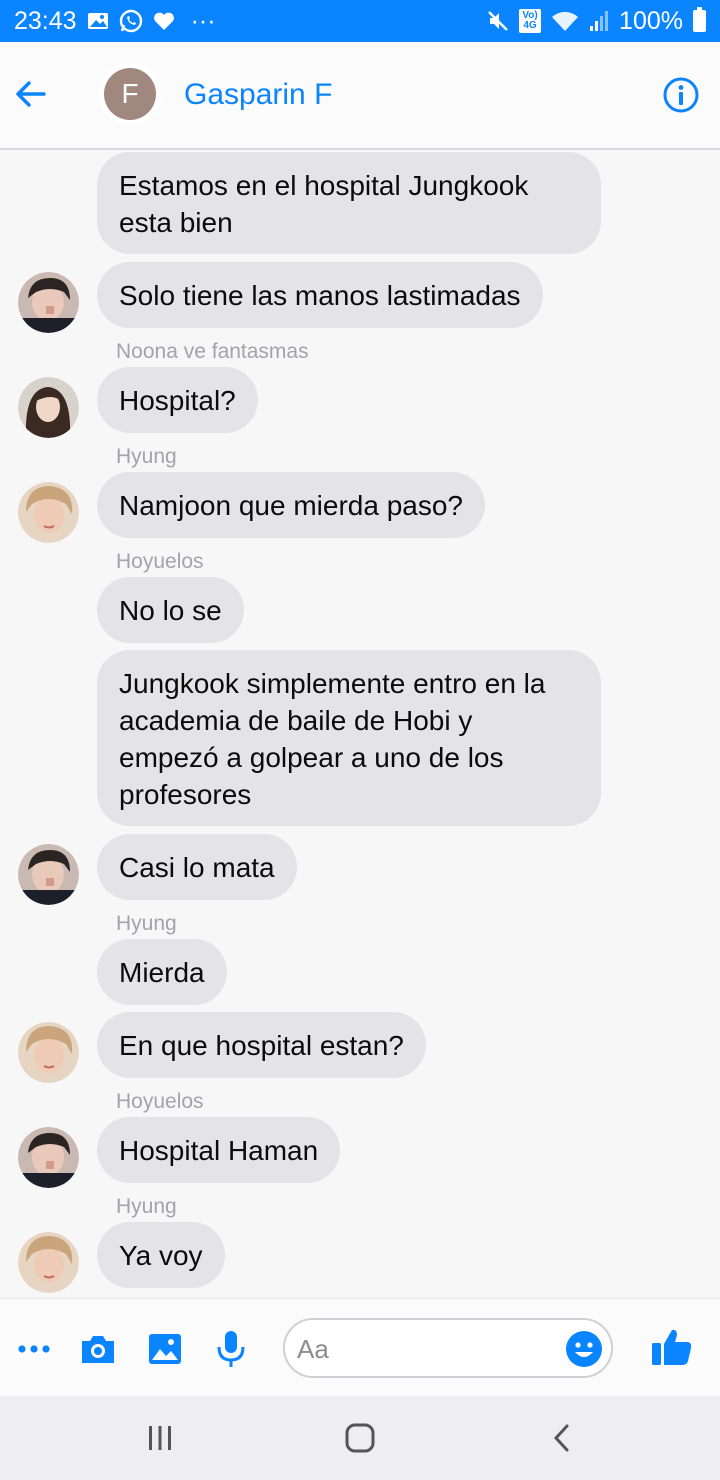 The width and height of the screenshot is (720, 1480). I want to click on system-nav-bar, so click(360, 1438).